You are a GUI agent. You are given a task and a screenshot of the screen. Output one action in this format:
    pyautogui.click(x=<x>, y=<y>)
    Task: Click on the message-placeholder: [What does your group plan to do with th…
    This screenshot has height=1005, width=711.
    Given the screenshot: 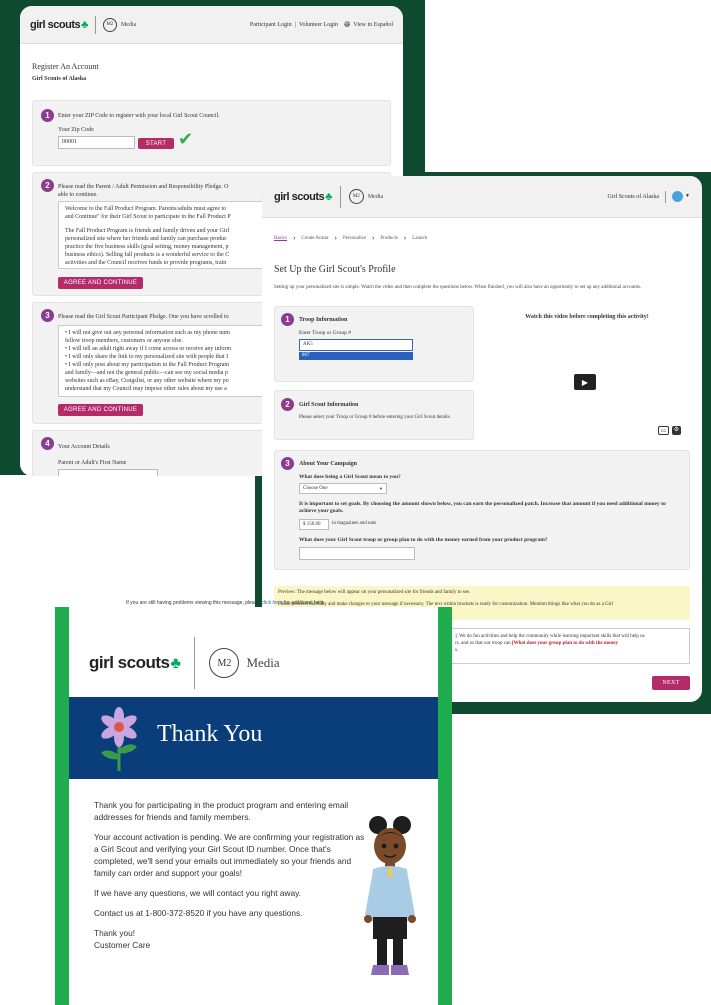 What is the action you would take?
    pyautogui.click(x=565, y=643)
    